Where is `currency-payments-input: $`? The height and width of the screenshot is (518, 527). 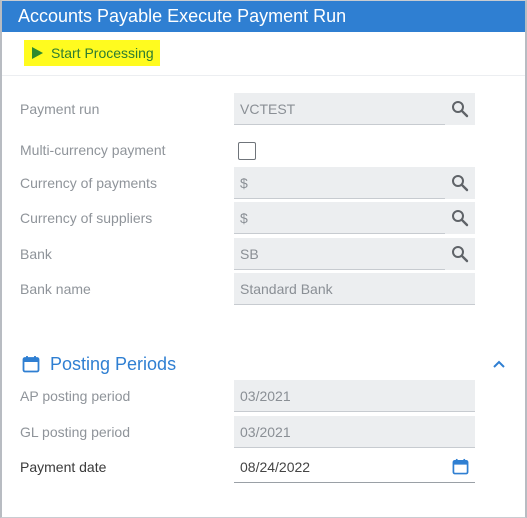 currency-payments-input: $ is located at coordinates (339, 183).